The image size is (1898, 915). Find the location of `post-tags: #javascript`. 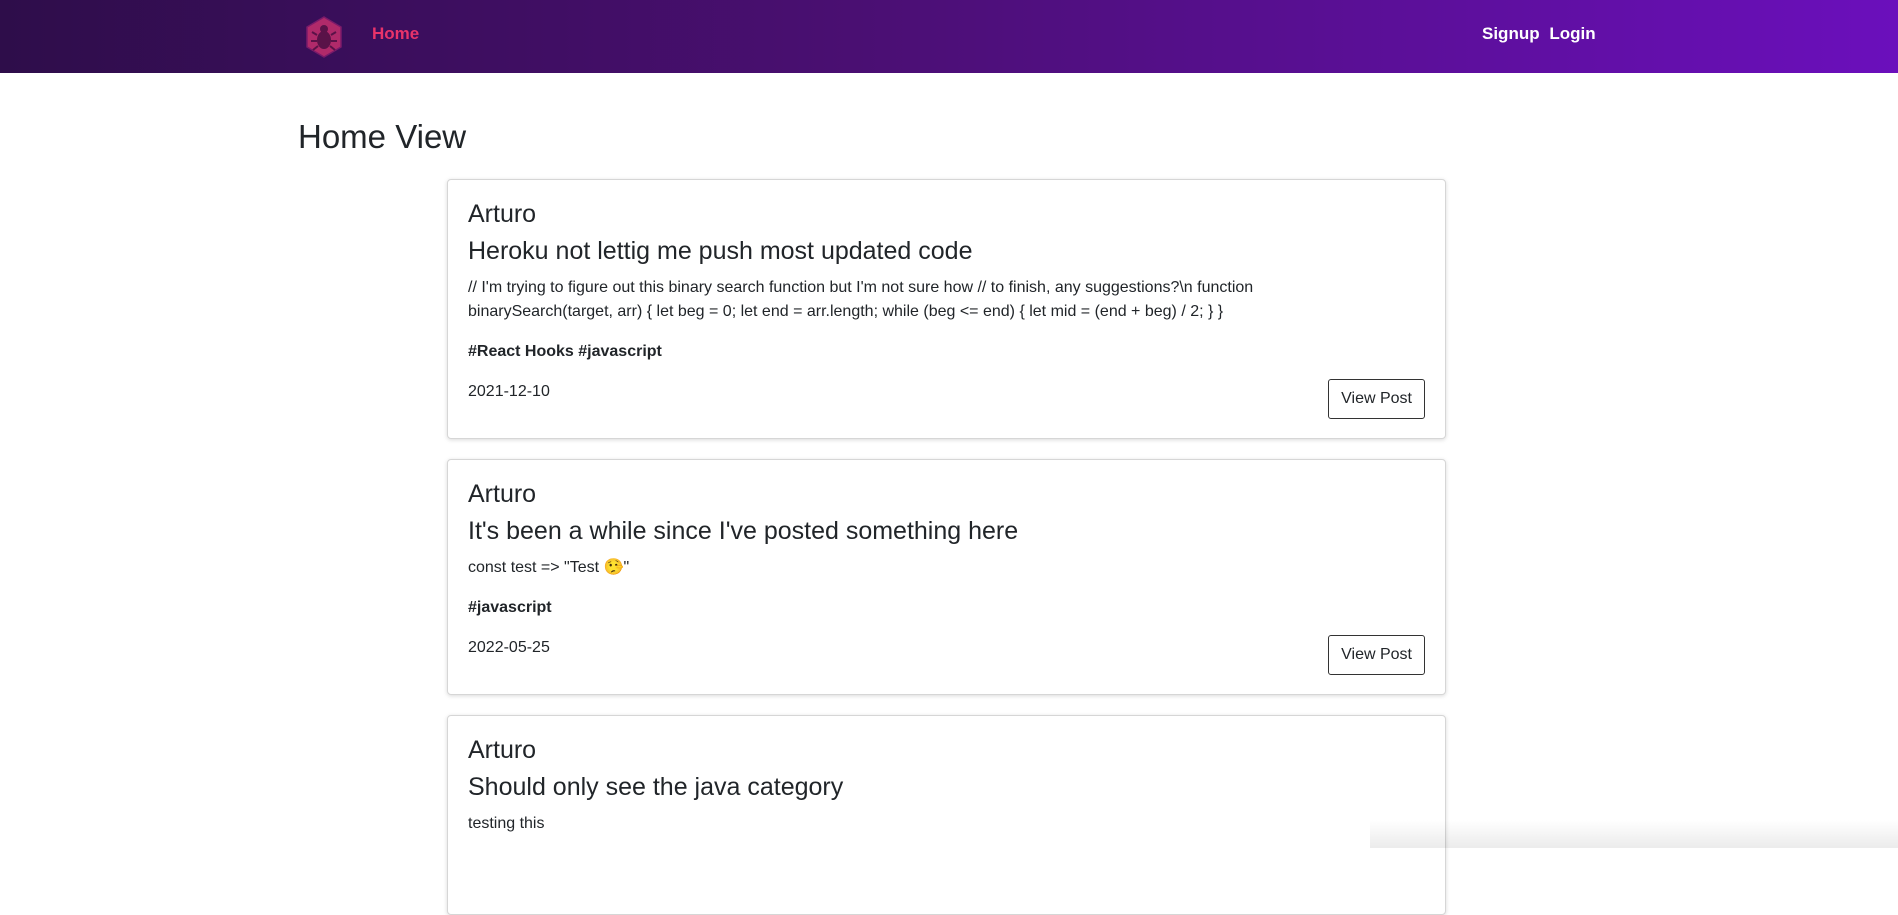

post-tags: #javascript is located at coordinates (510, 607).